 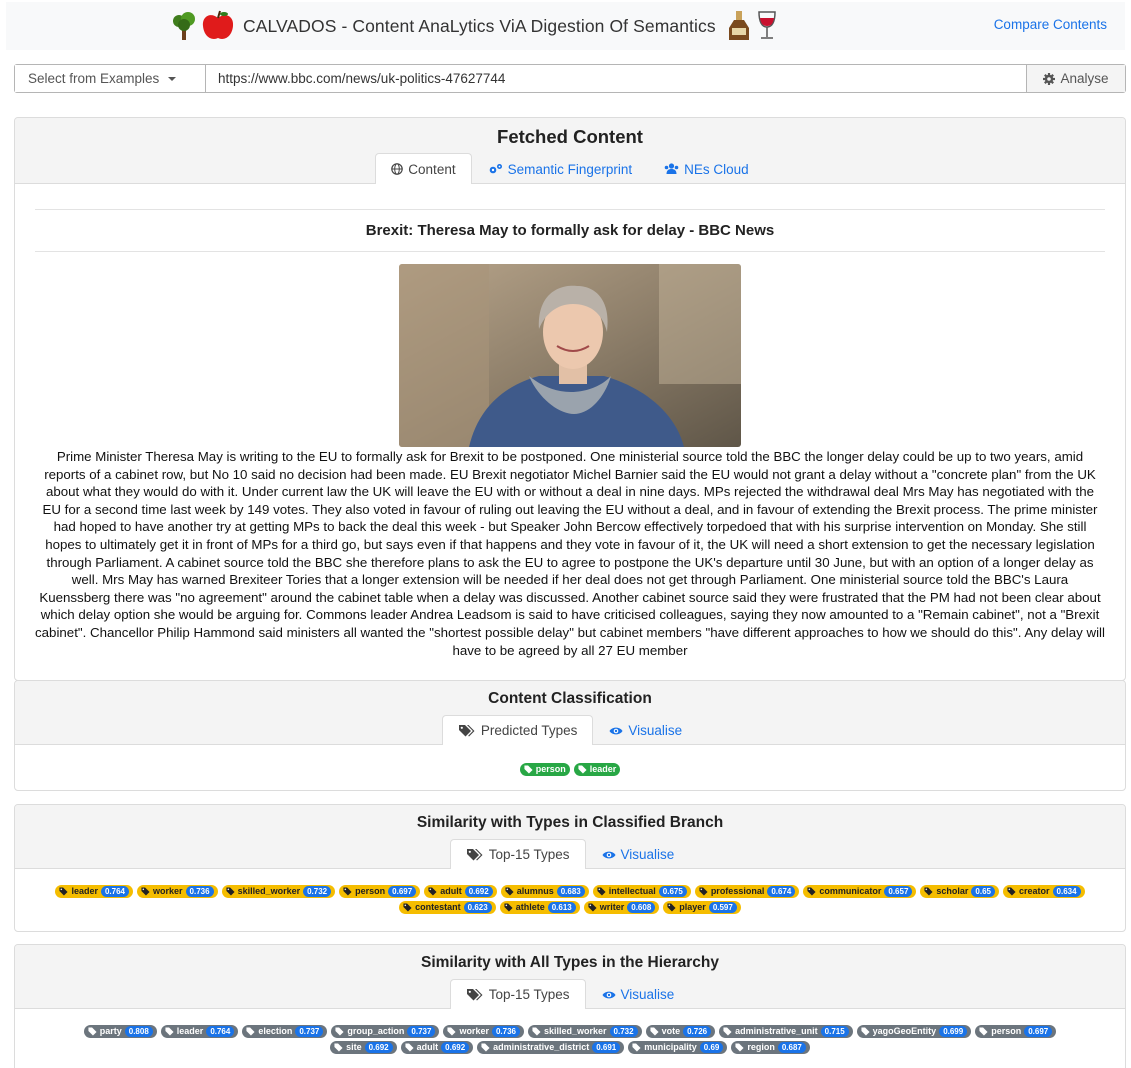 What do you see at coordinates (671, 168) in the screenshot?
I see `users-icon` at bounding box center [671, 168].